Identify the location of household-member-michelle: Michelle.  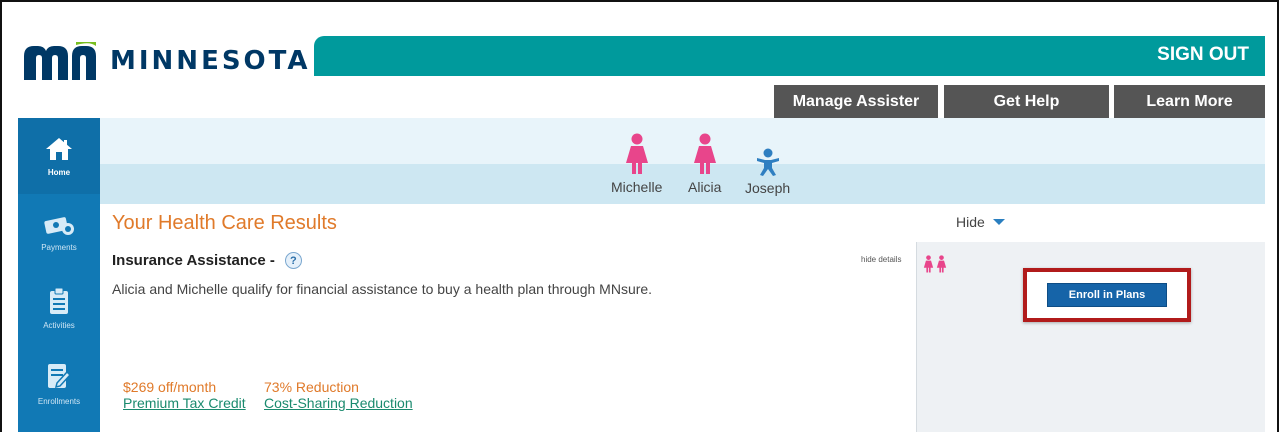
(636, 164).